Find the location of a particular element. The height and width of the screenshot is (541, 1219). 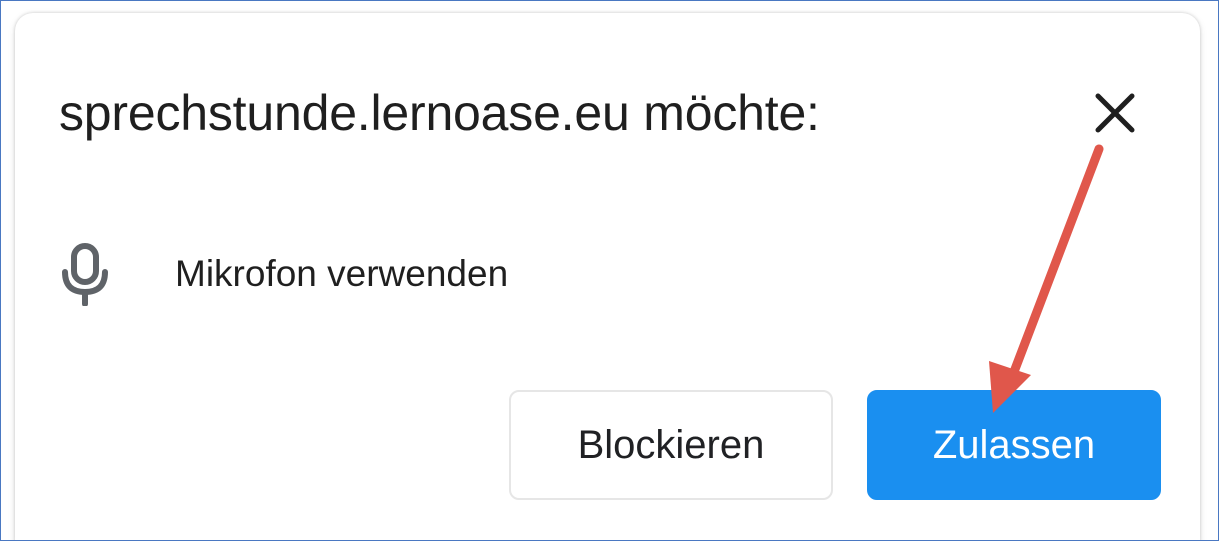

block-button: Blockieren is located at coordinates (671, 445).